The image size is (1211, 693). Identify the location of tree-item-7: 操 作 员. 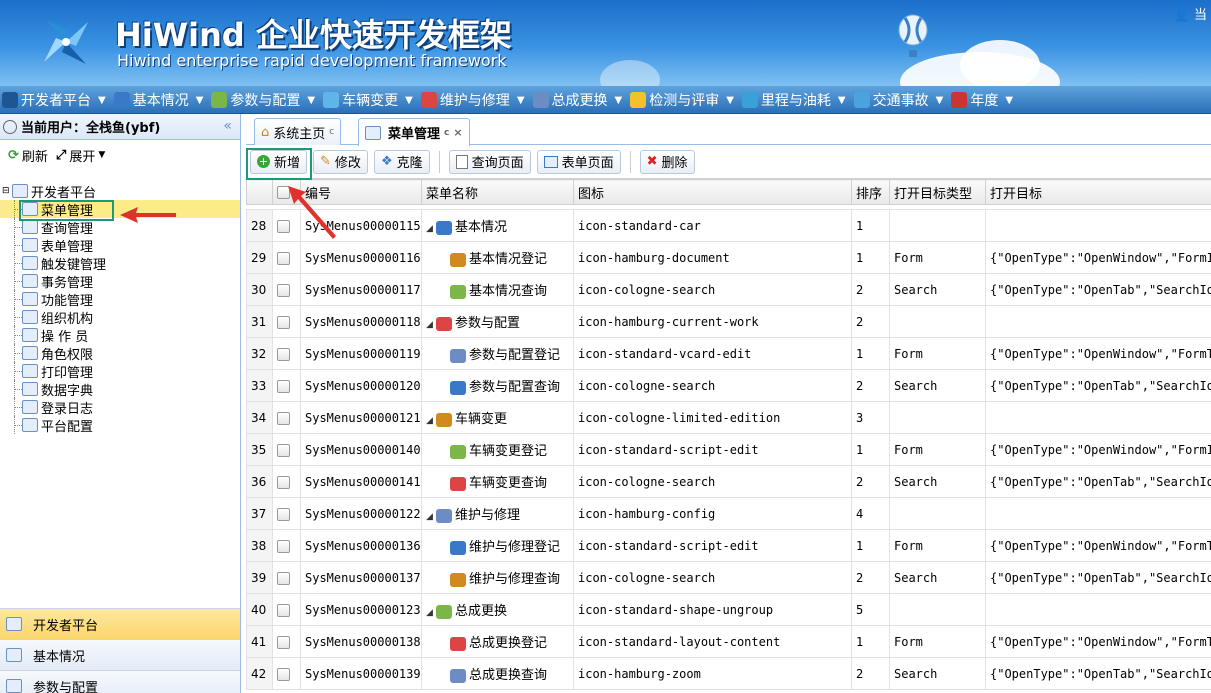
(120, 335).